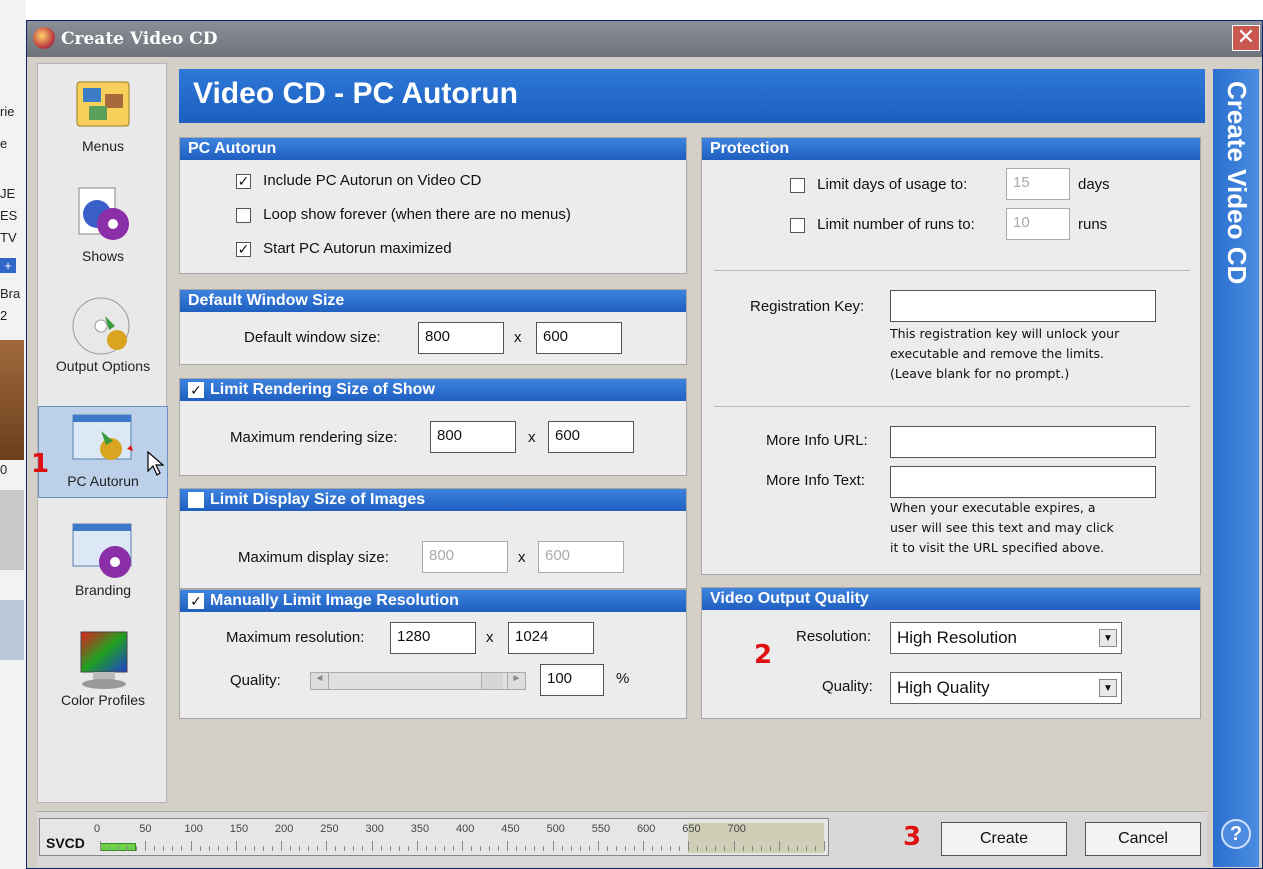 This screenshot has width=1263, height=869. I want to click on help-line: user will see this text and may click, so click(1002, 527).